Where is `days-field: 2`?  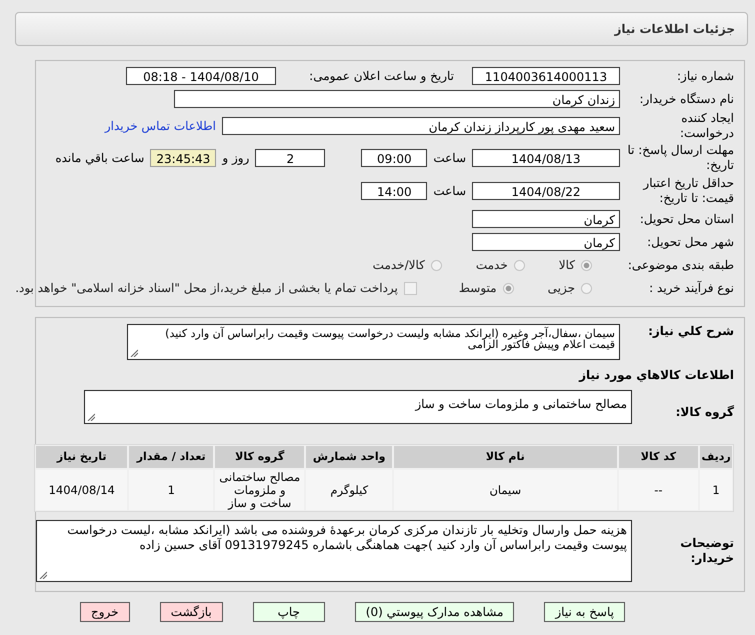
days-field: 2 is located at coordinates (290, 158).